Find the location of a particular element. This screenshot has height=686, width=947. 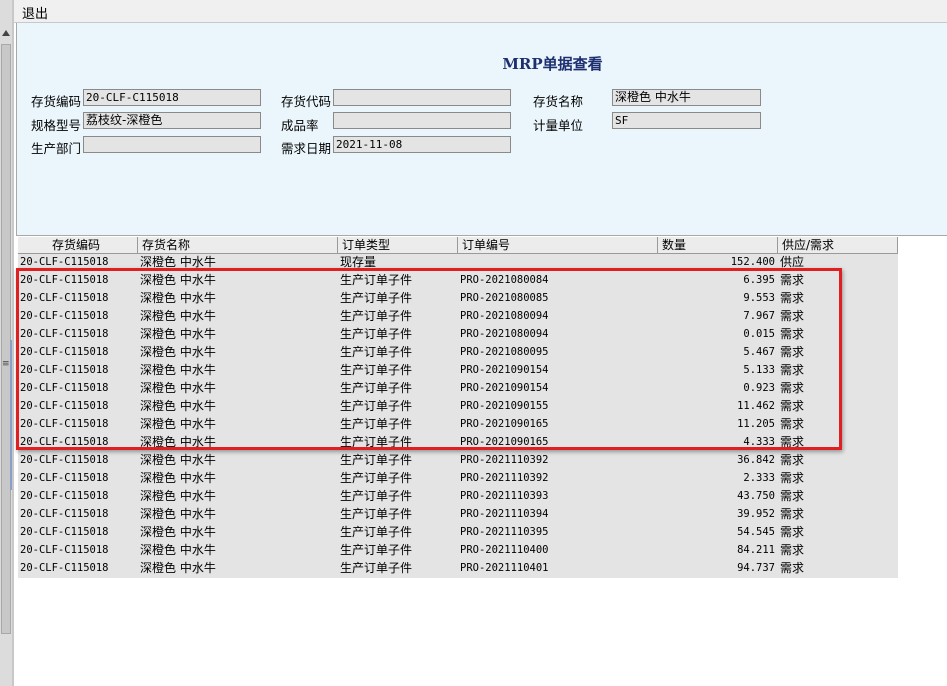

row-order-no: PRO-2021110395 is located at coordinates (504, 532).